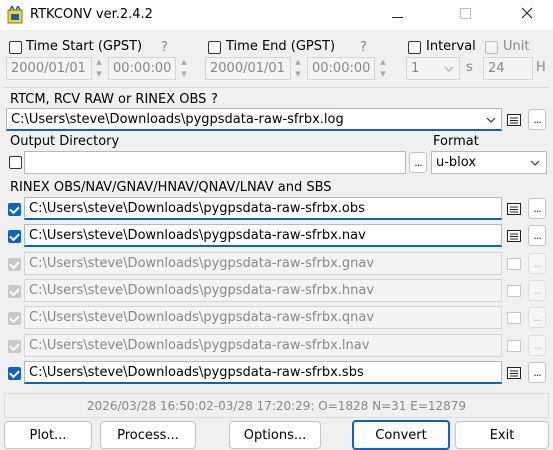 The image size is (553, 450). What do you see at coordinates (84, 46) in the screenshot?
I see `time-start-label: Time Start (GPST)` at bounding box center [84, 46].